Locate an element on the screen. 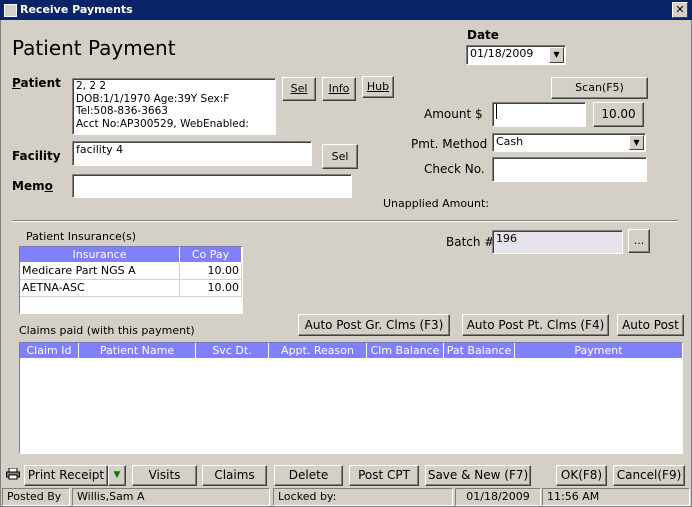 The width and height of the screenshot is (692, 507). print-receipt-button: Print Receipt is located at coordinates (66, 475).